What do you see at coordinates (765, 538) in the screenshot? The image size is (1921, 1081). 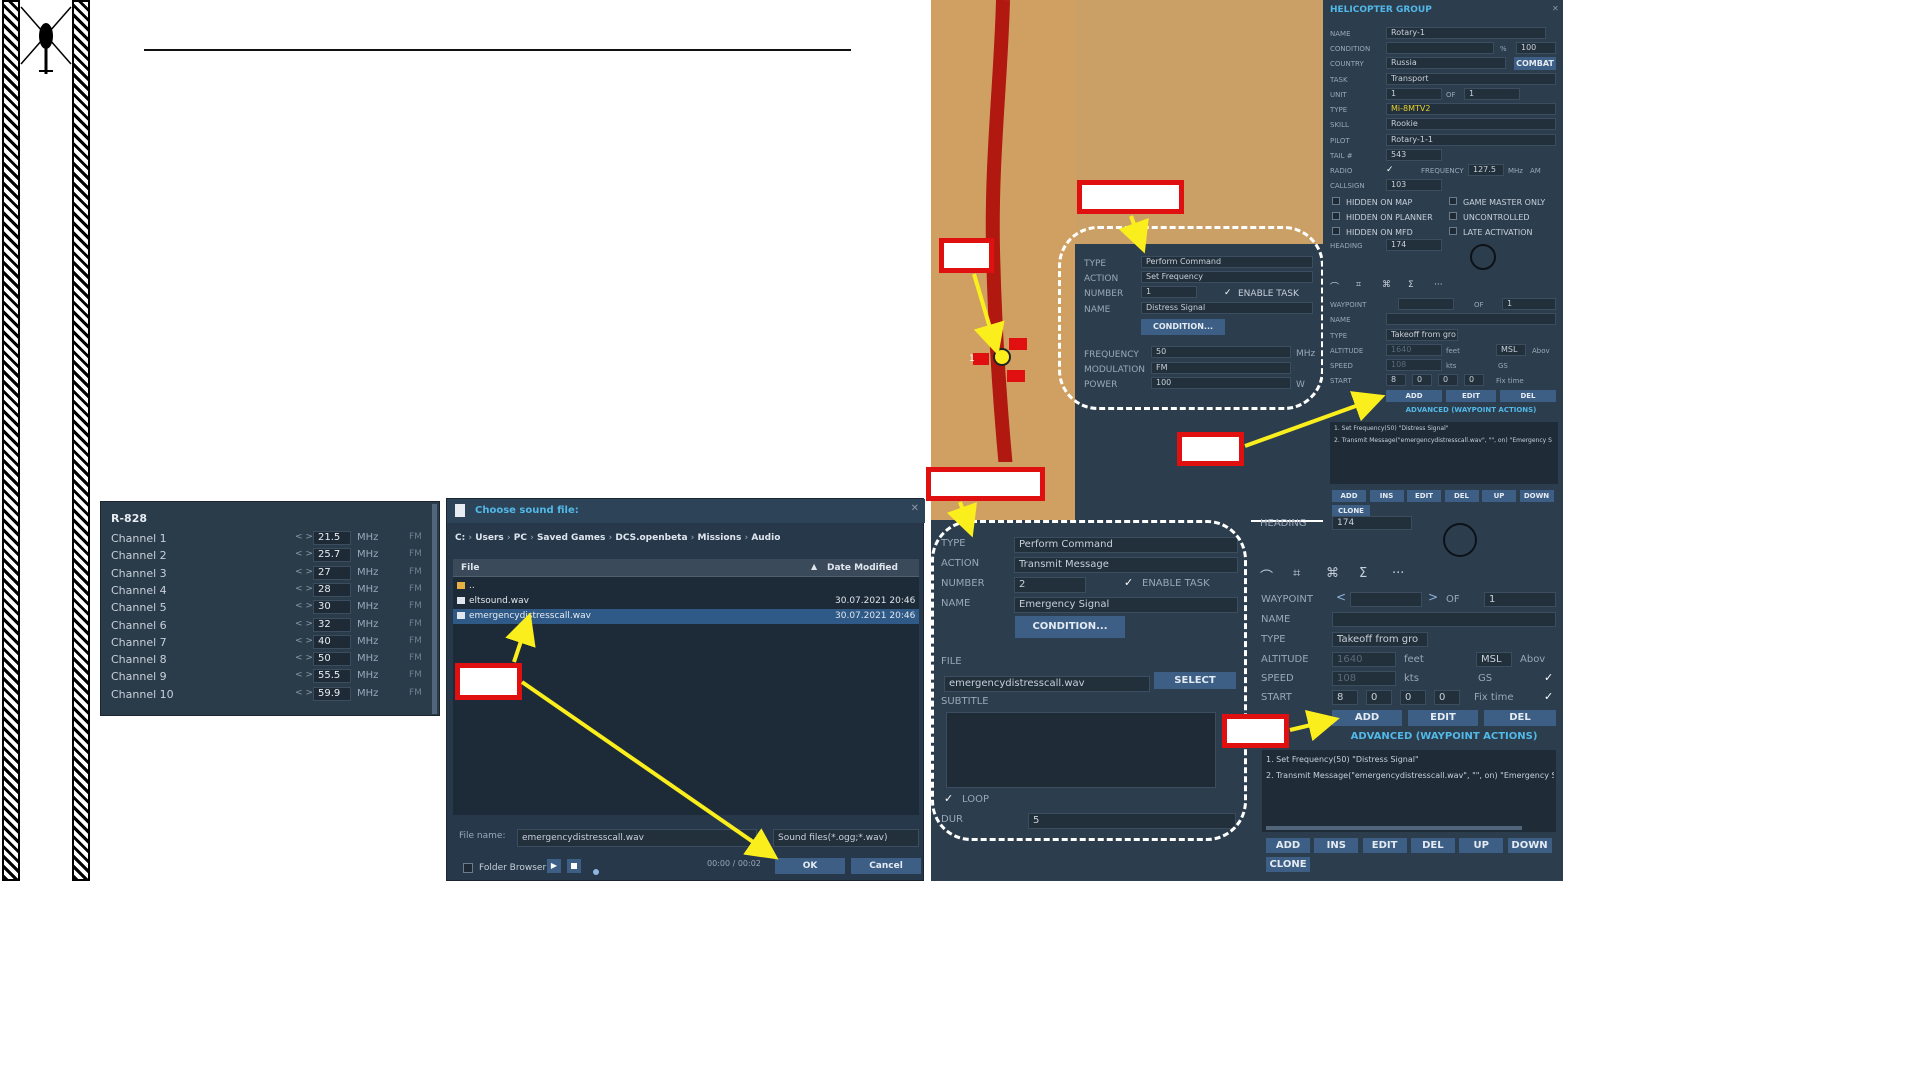 I see `breadcrumb-item: Audio` at bounding box center [765, 538].